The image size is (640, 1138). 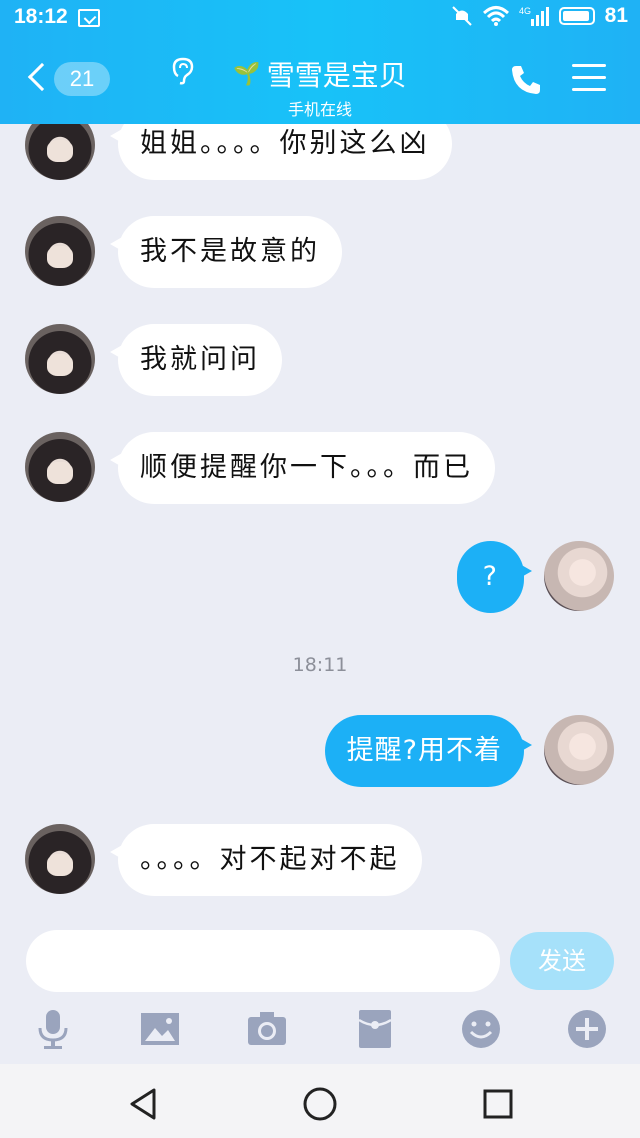 What do you see at coordinates (89, 18) in the screenshot?
I see `message-notification-icon` at bounding box center [89, 18].